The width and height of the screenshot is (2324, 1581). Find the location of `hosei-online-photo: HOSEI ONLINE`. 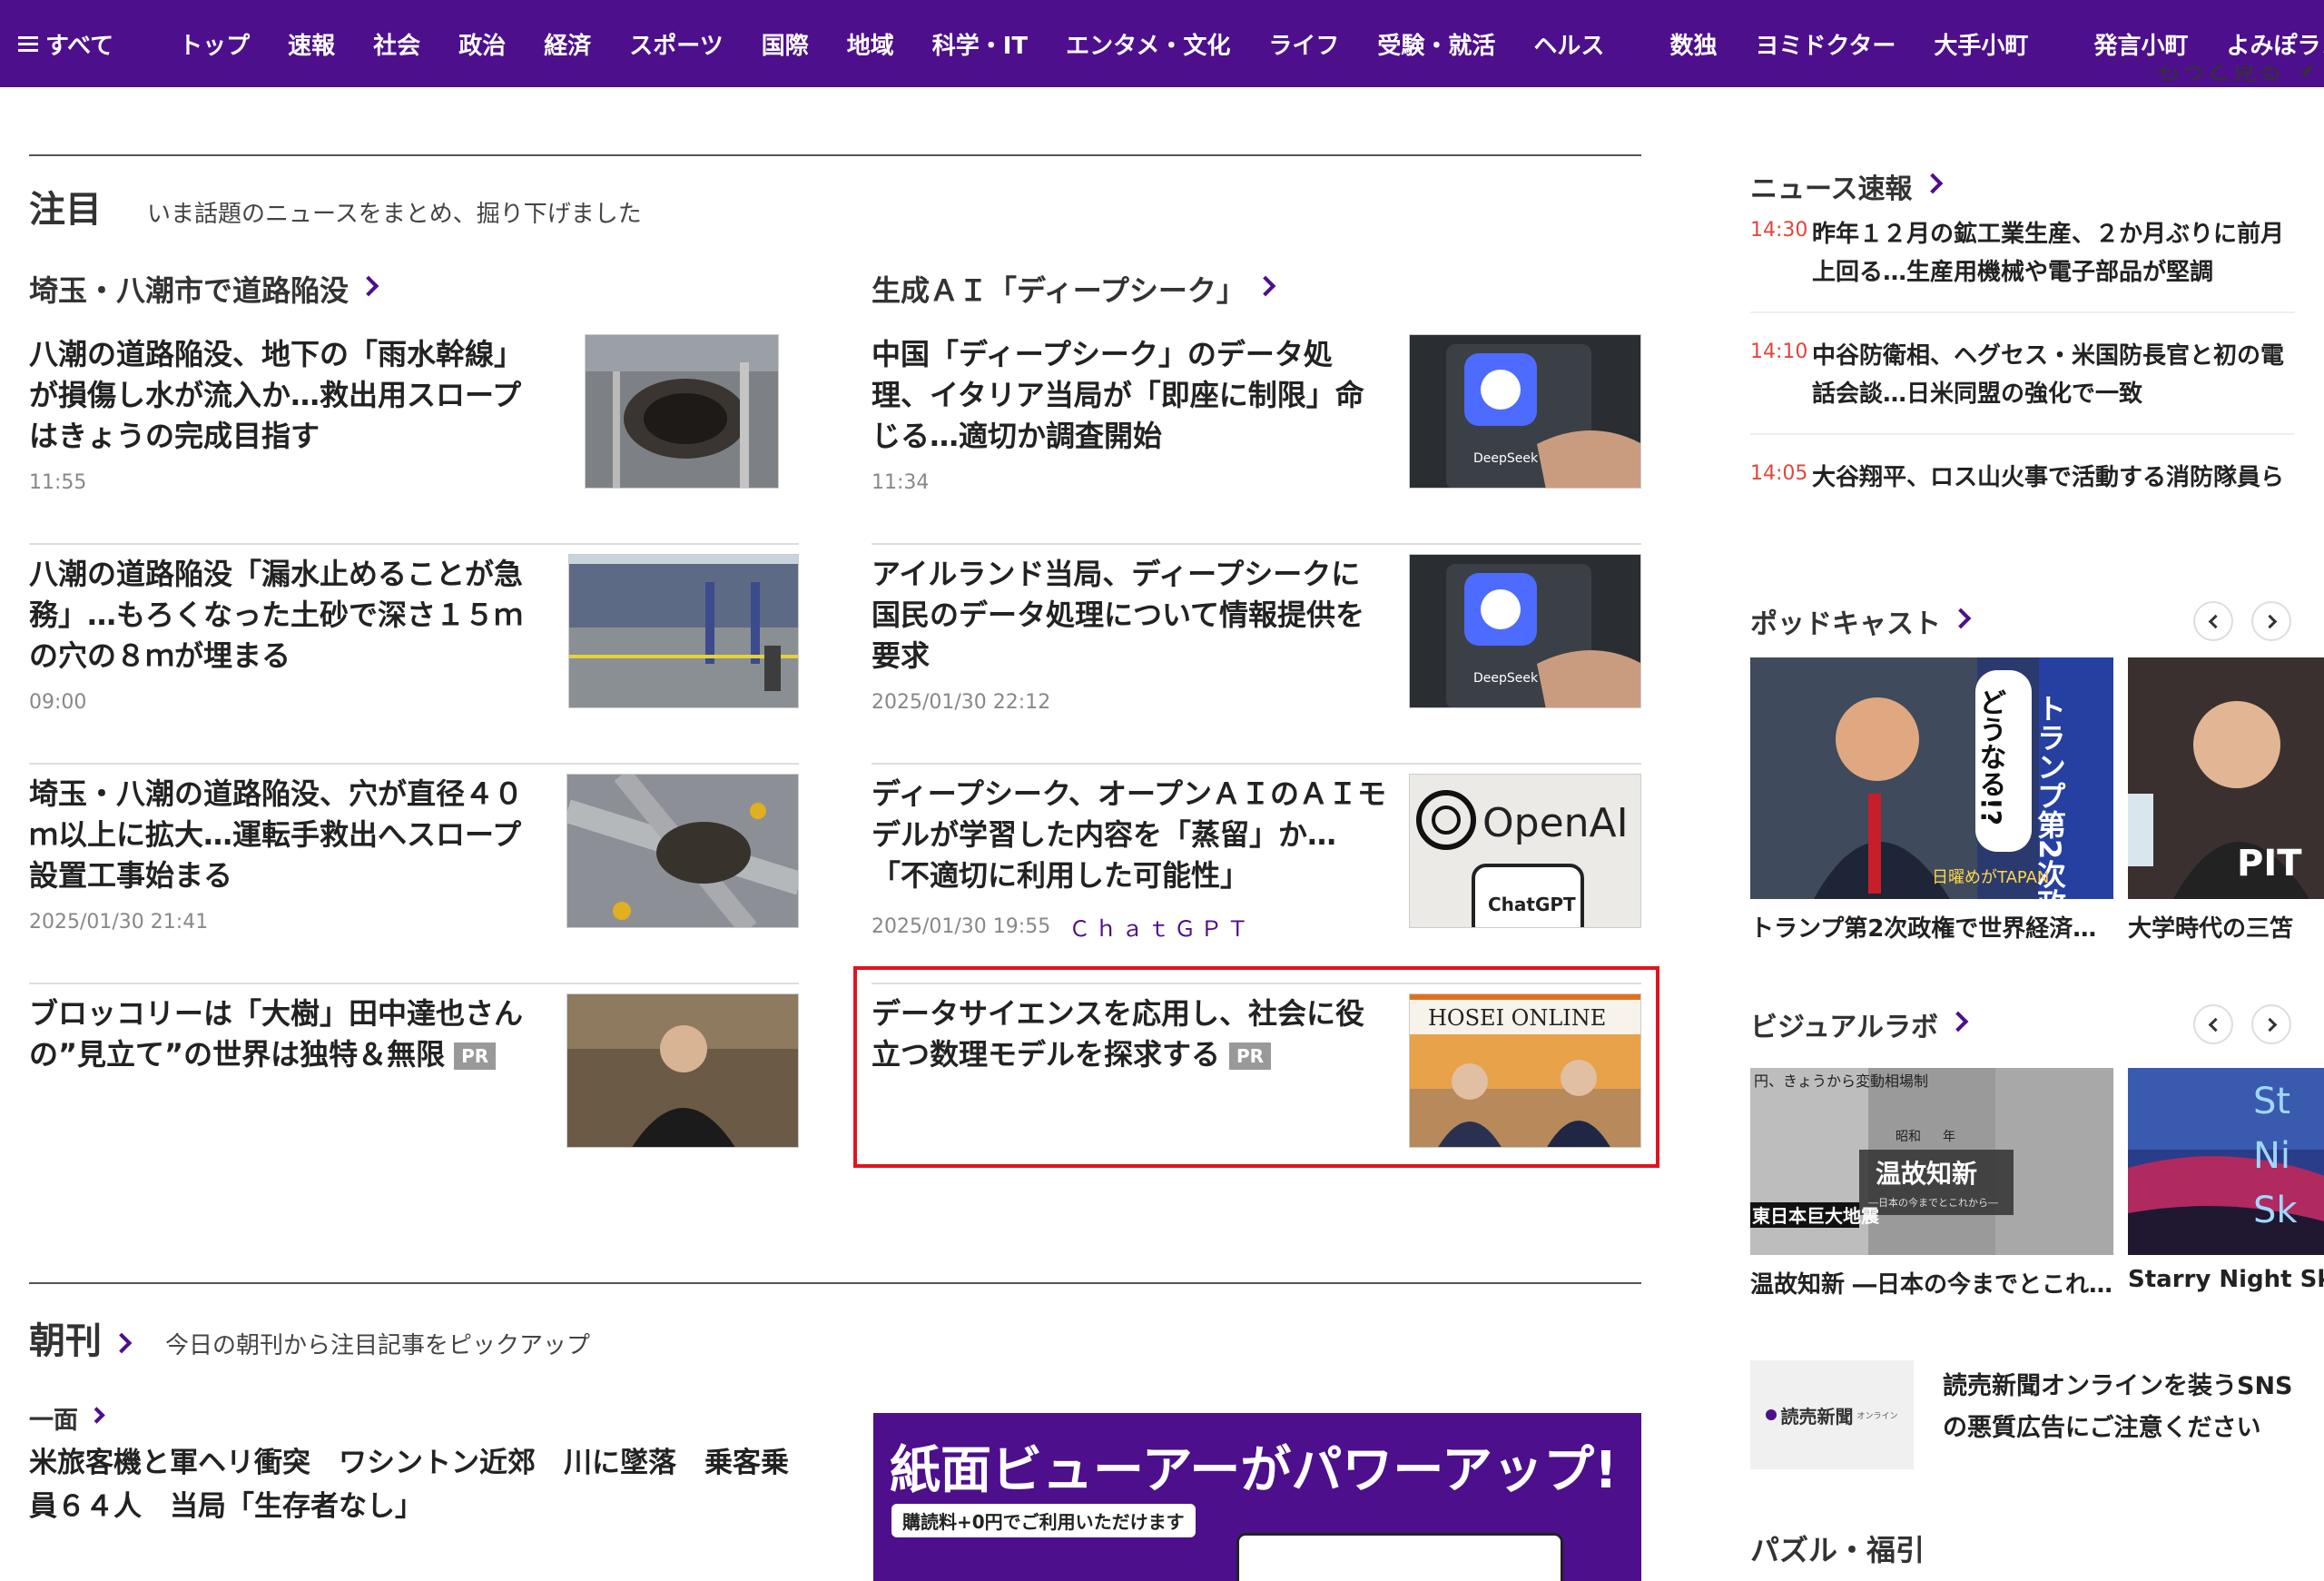

hosei-online-photo: HOSEI ONLINE is located at coordinates (1525, 1071).